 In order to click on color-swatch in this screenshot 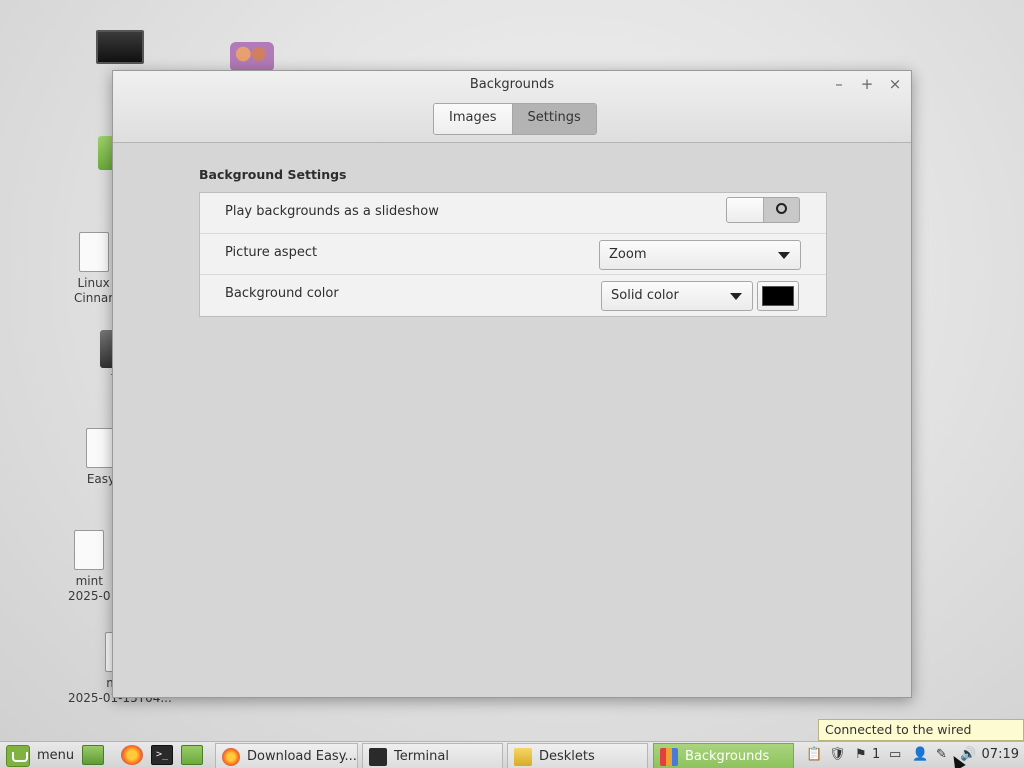, I will do `click(778, 296)`.